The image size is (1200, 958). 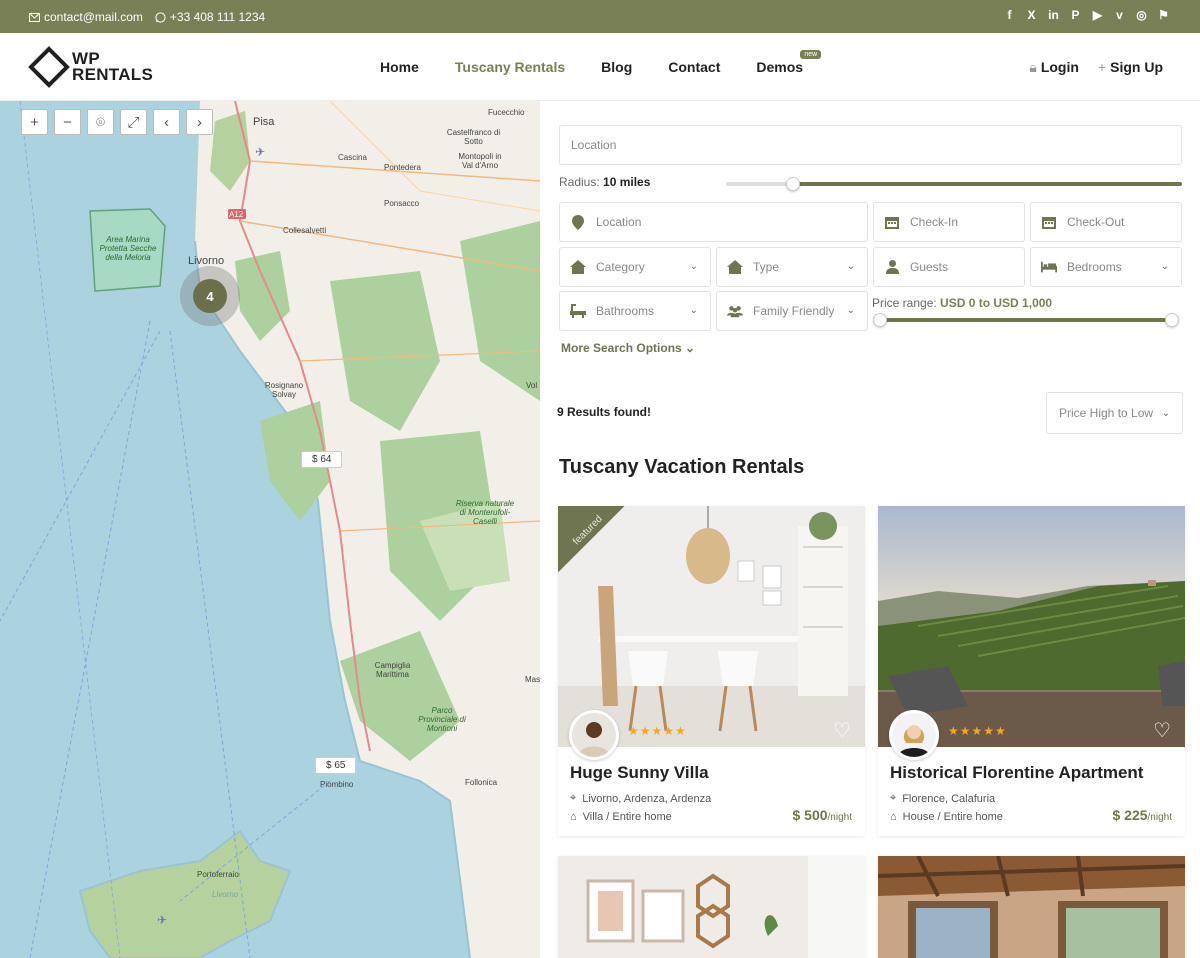 I want to click on logo-line2: RENTALS, so click(x=113, y=74).